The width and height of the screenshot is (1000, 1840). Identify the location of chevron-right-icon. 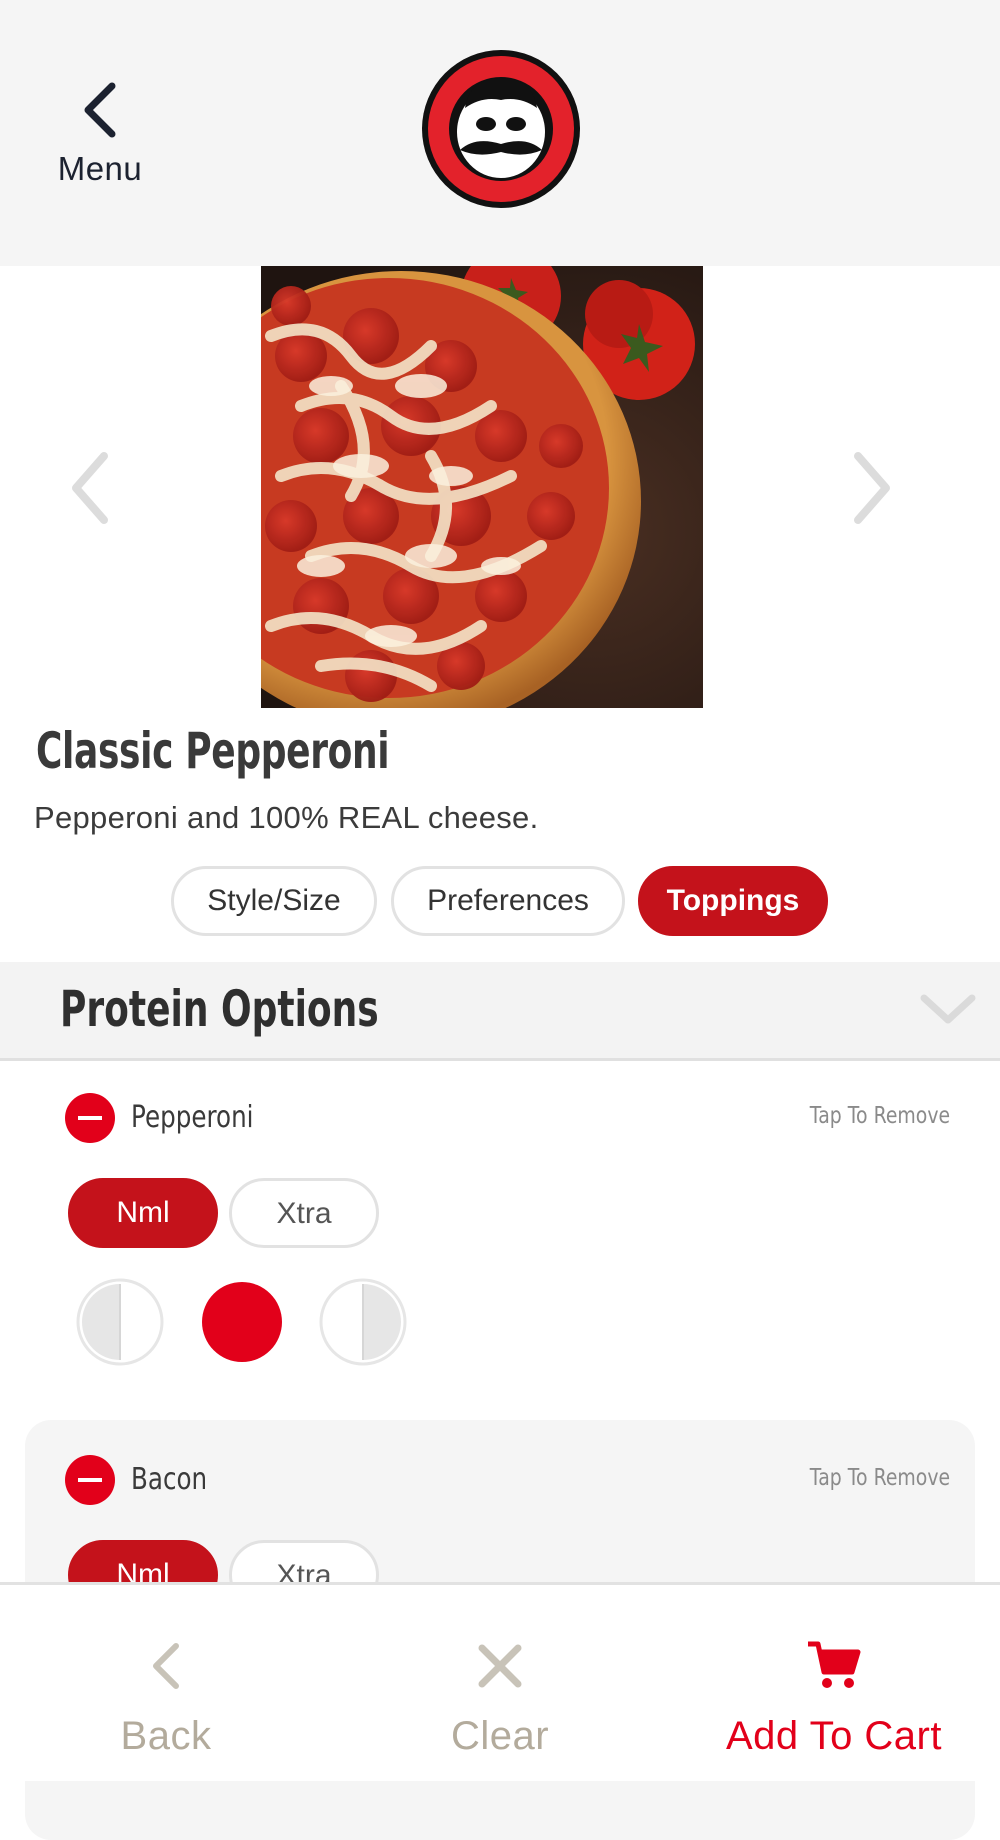
(872, 488).